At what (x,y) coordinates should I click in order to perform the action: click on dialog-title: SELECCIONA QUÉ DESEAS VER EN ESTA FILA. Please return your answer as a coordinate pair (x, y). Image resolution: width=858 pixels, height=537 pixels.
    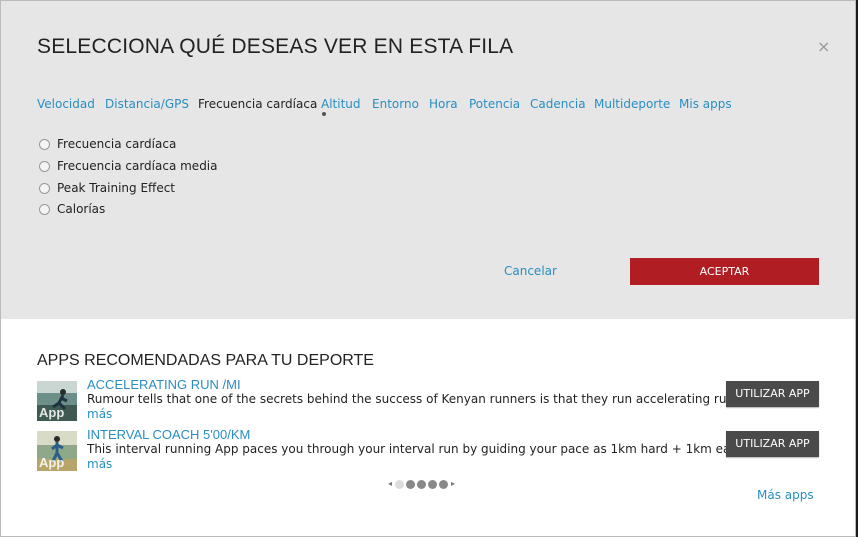
    Looking at the image, I should click on (275, 46).